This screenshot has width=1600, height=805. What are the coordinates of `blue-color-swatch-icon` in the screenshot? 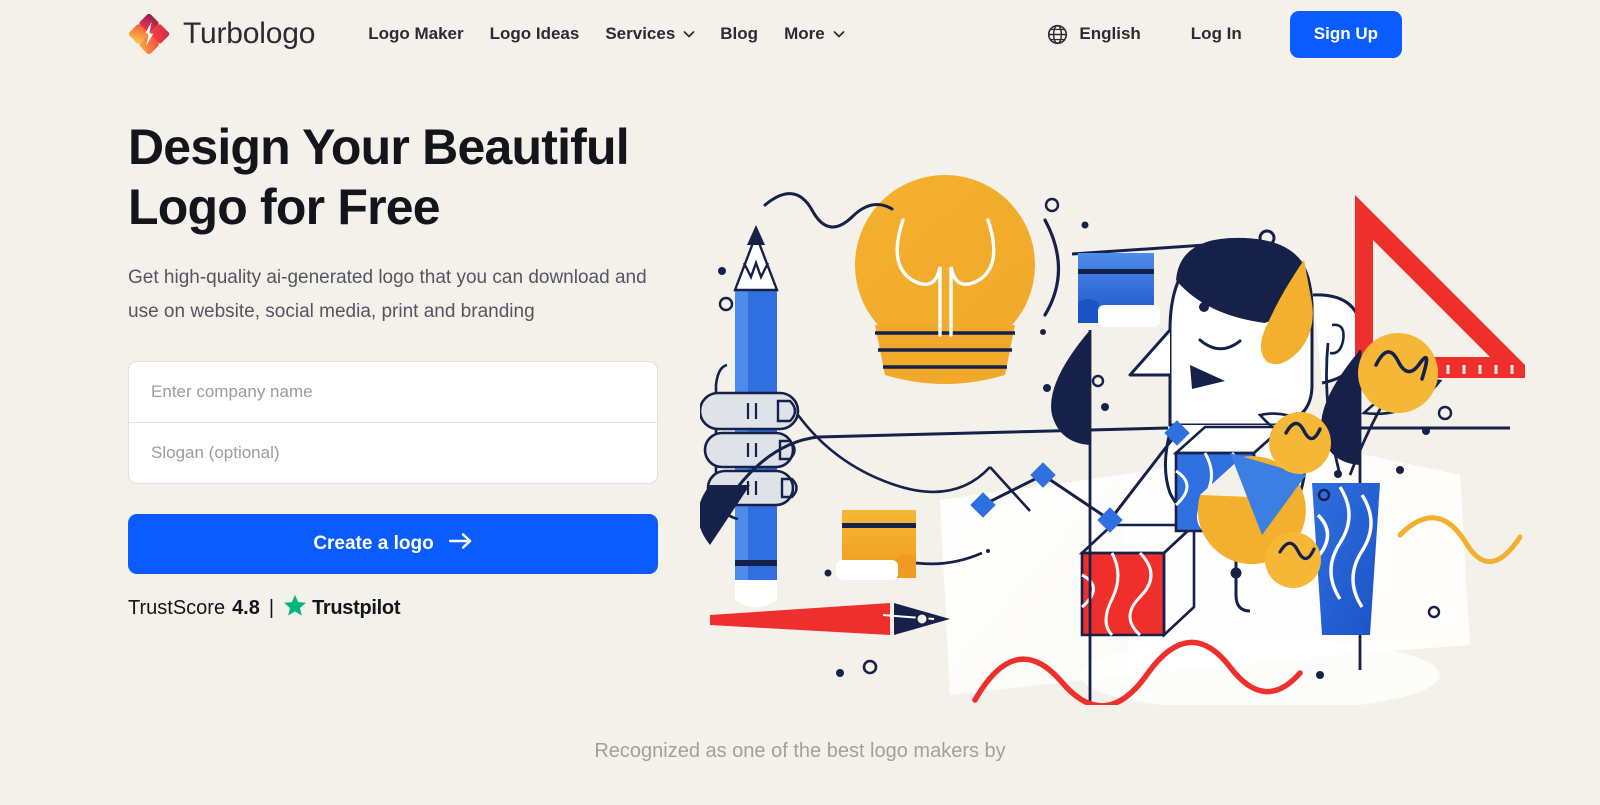 It's located at (1119, 290).